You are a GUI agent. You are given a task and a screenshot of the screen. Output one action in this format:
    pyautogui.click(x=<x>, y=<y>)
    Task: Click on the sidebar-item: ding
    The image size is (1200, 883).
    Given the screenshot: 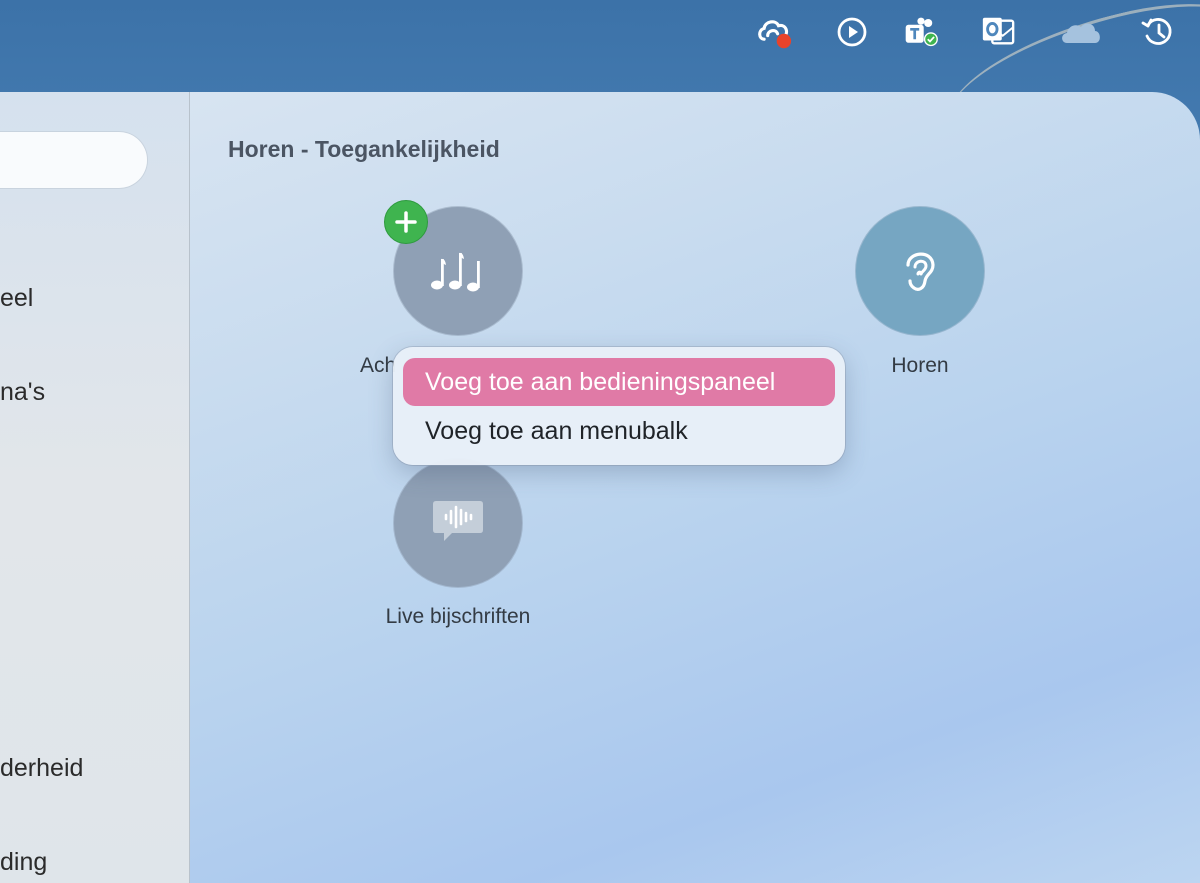 What is the action you would take?
    pyautogui.click(x=23, y=862)
    